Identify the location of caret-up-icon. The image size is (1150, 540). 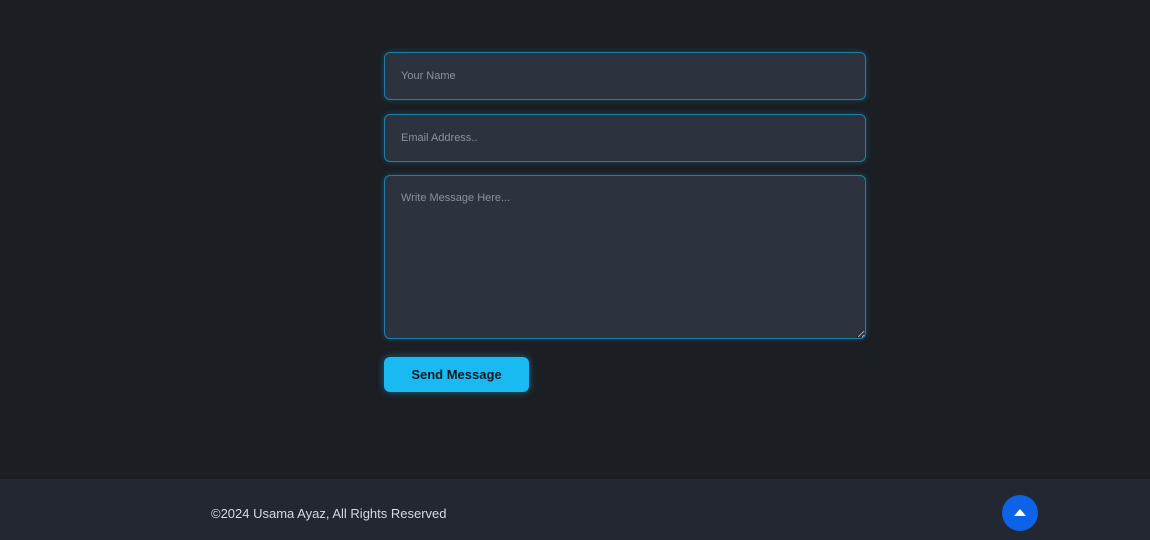
(1020, 513).